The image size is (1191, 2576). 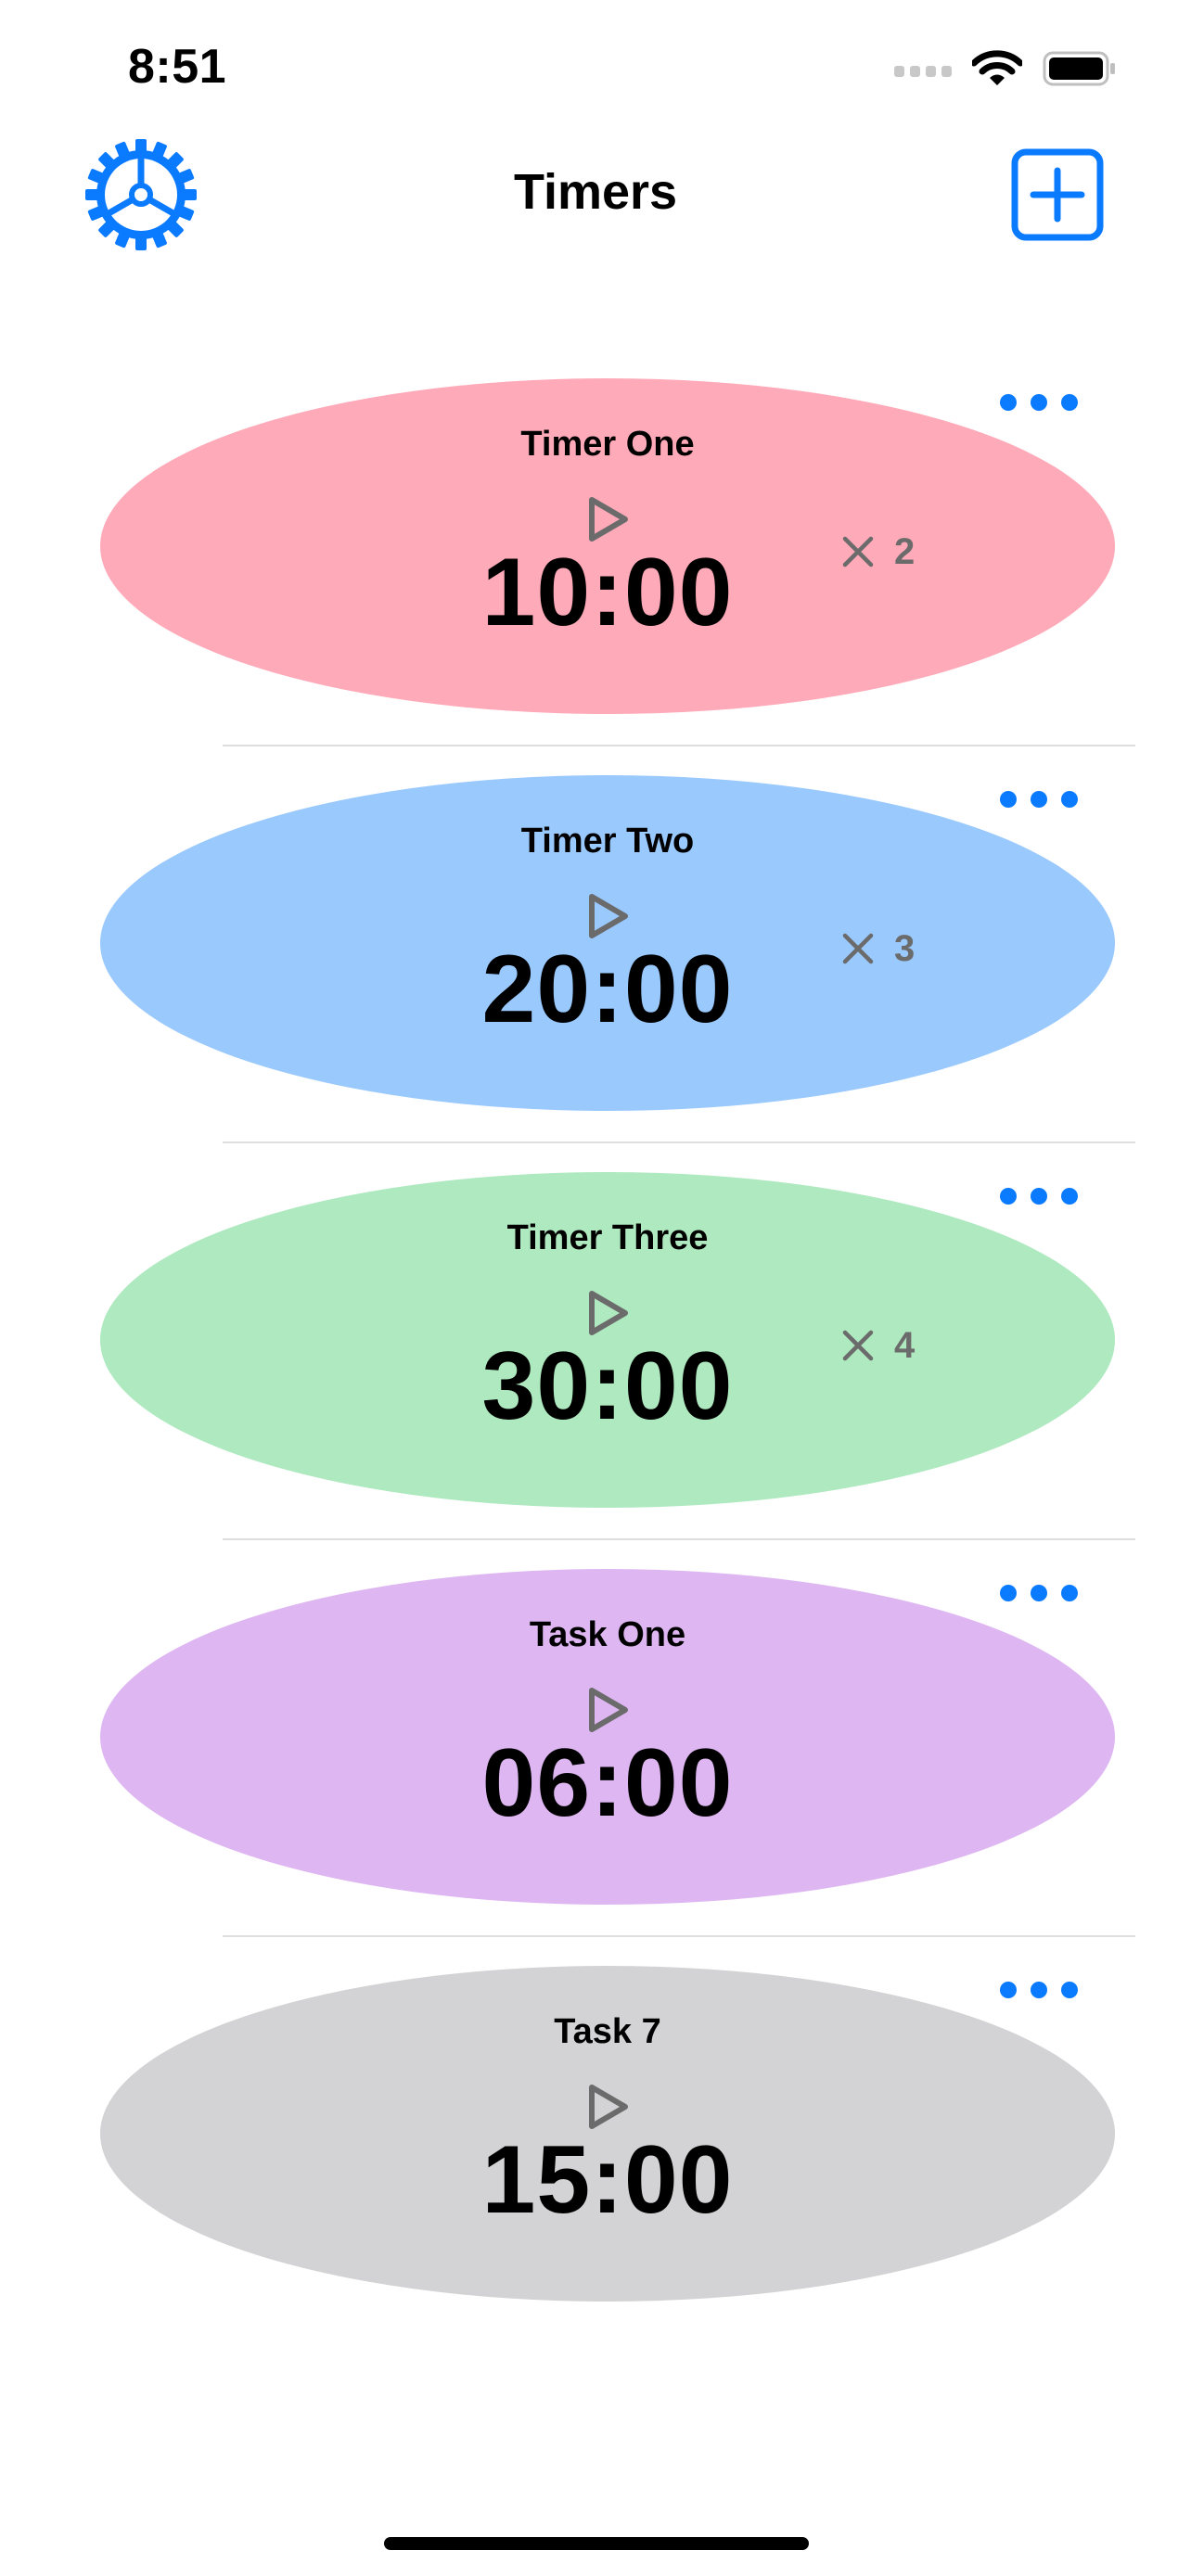 What do you see at coordinates (905, 948) in the screenshot?
I see `repeat-count-value: 3` at bounding box center [905, 948].